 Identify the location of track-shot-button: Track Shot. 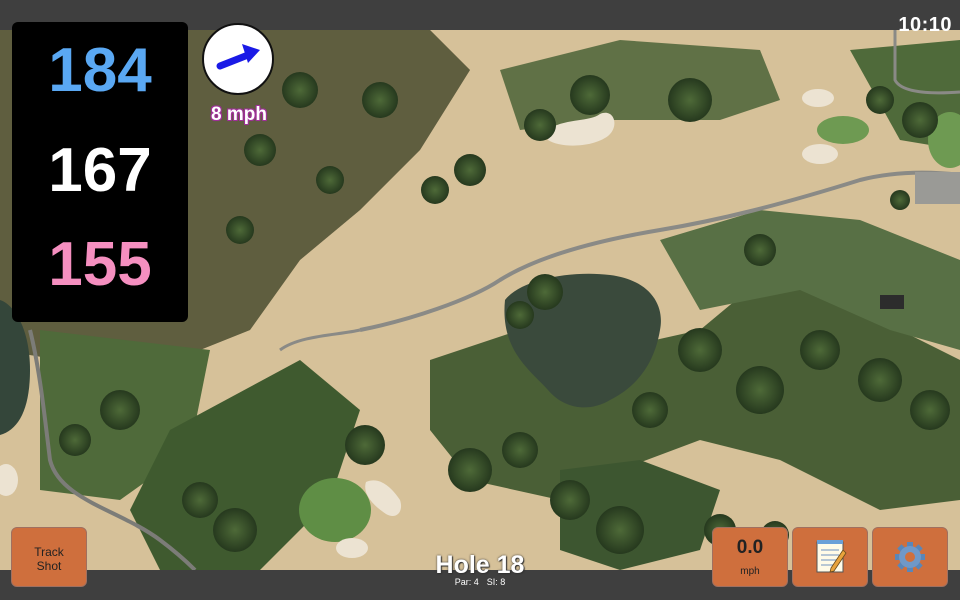
(49, 557).